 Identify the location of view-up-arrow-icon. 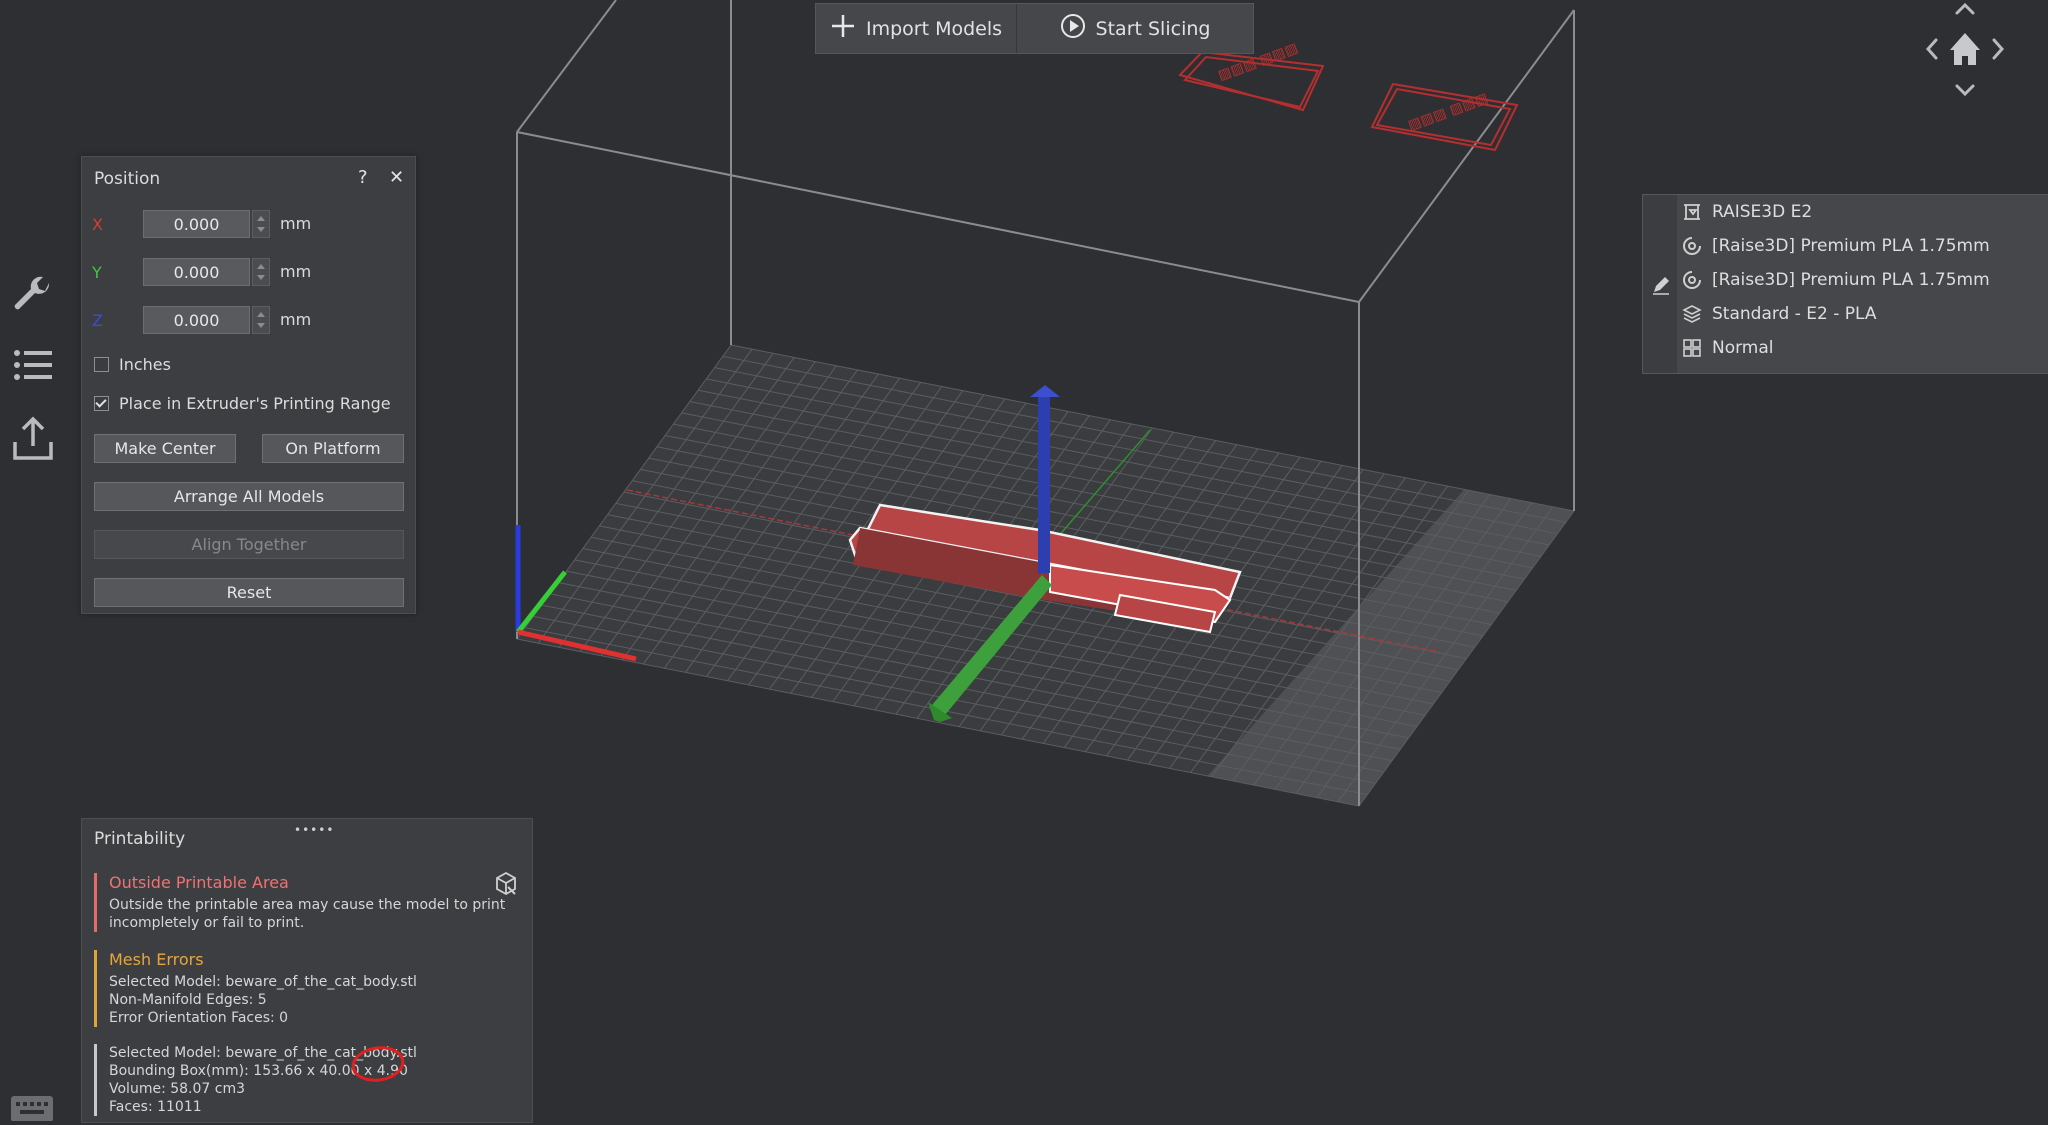
(1965, 8).